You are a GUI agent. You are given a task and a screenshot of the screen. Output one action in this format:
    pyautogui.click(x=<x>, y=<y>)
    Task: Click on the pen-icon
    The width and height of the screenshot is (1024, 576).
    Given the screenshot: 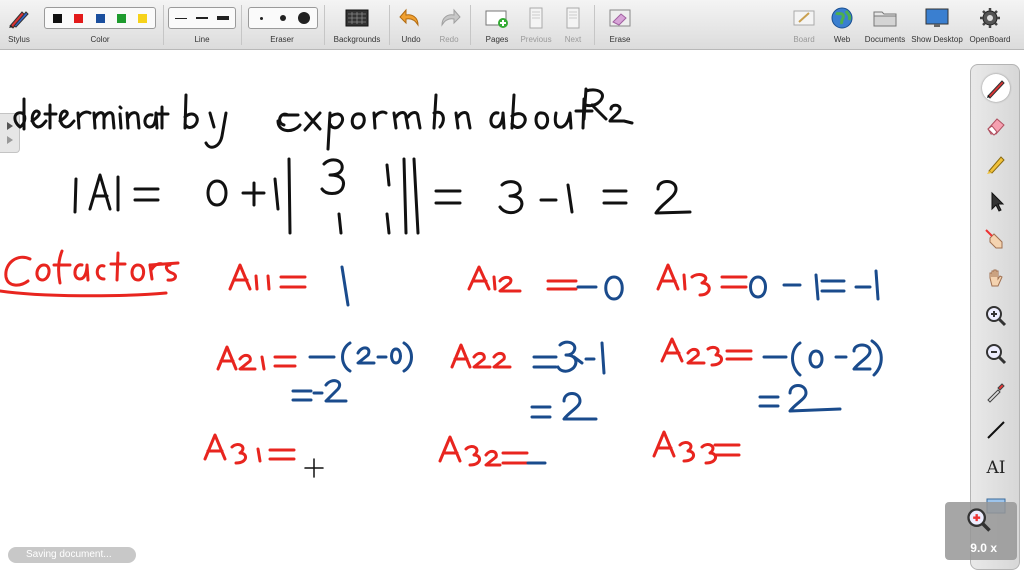 What is the action you would take?
    pyautogui.click(x=996, y=89)
    